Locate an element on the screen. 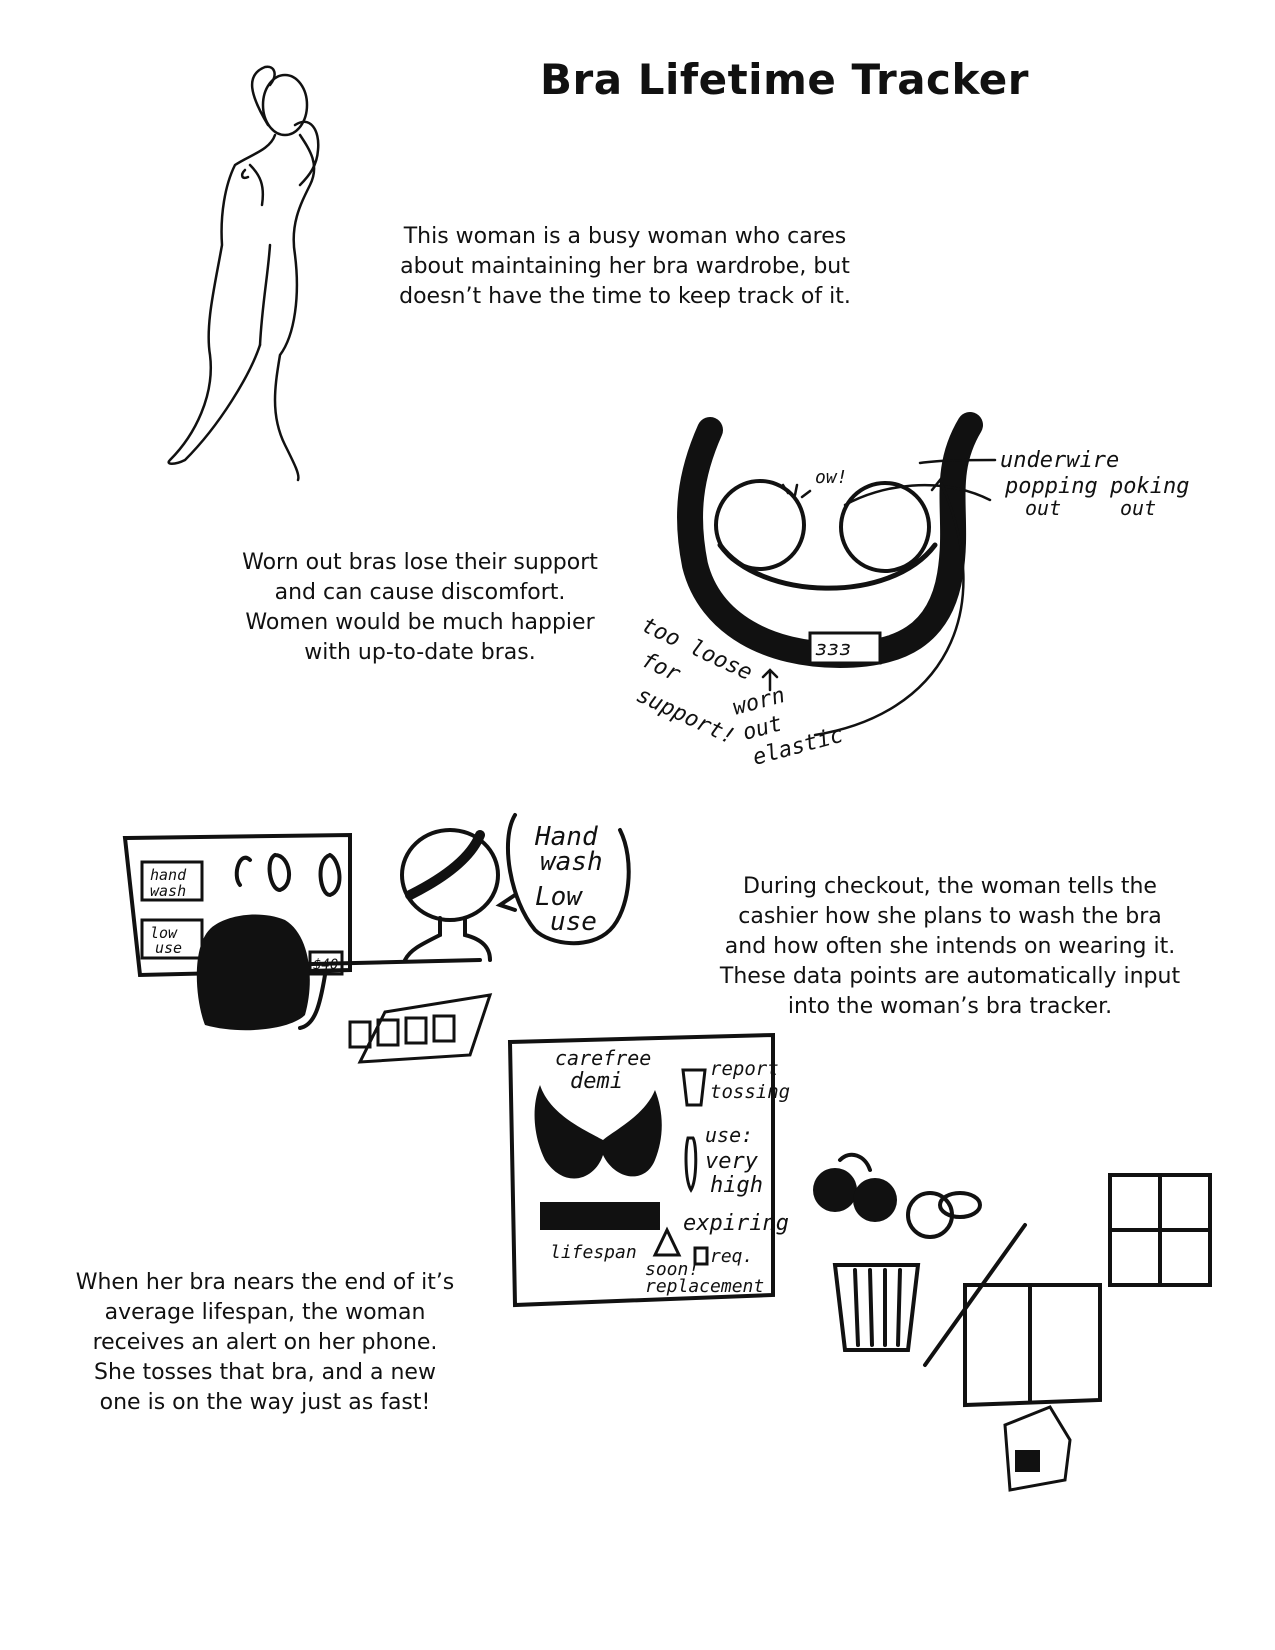  expiring-alert: expiring is located at coordinates (736, 1223).